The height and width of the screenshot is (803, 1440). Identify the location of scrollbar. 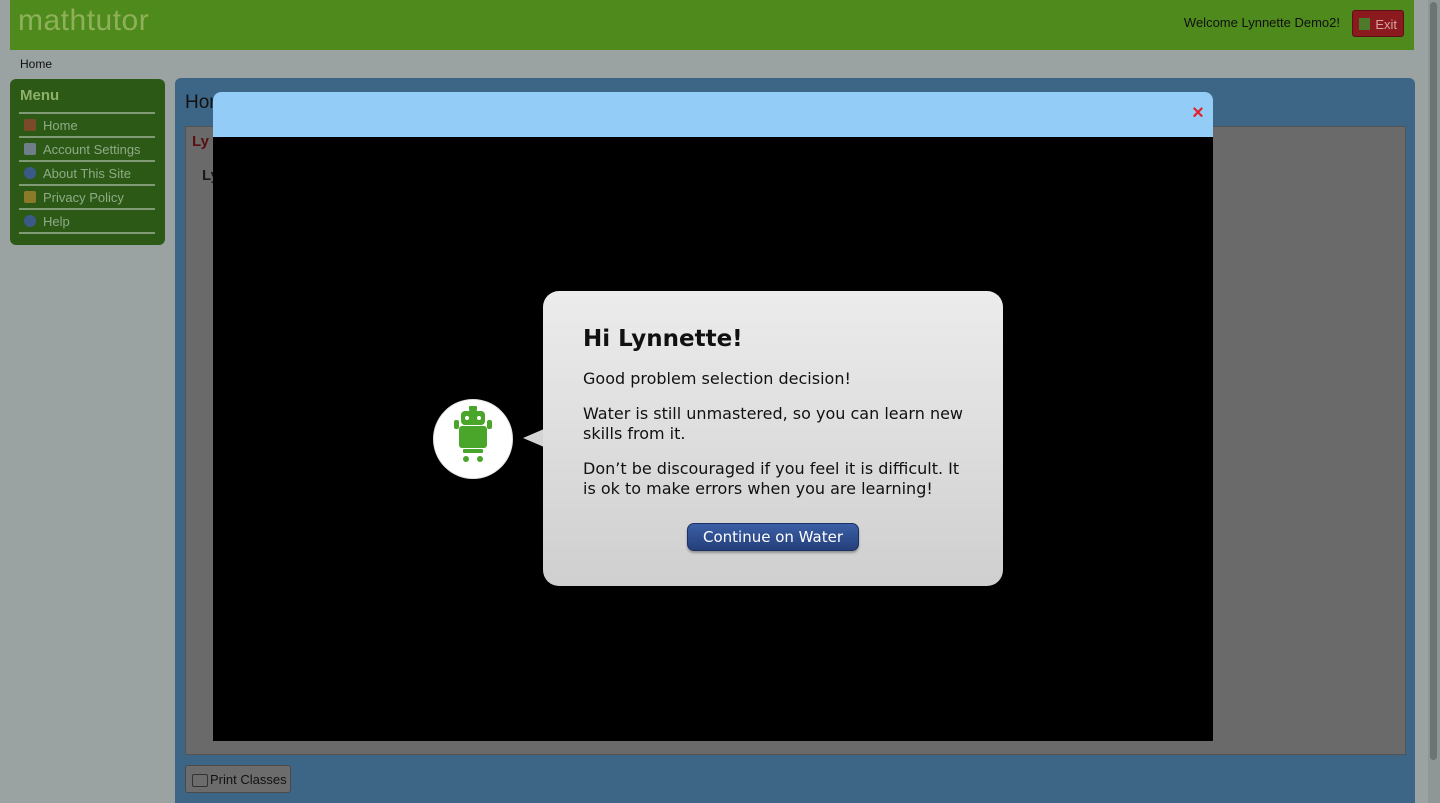
(1434, 401).